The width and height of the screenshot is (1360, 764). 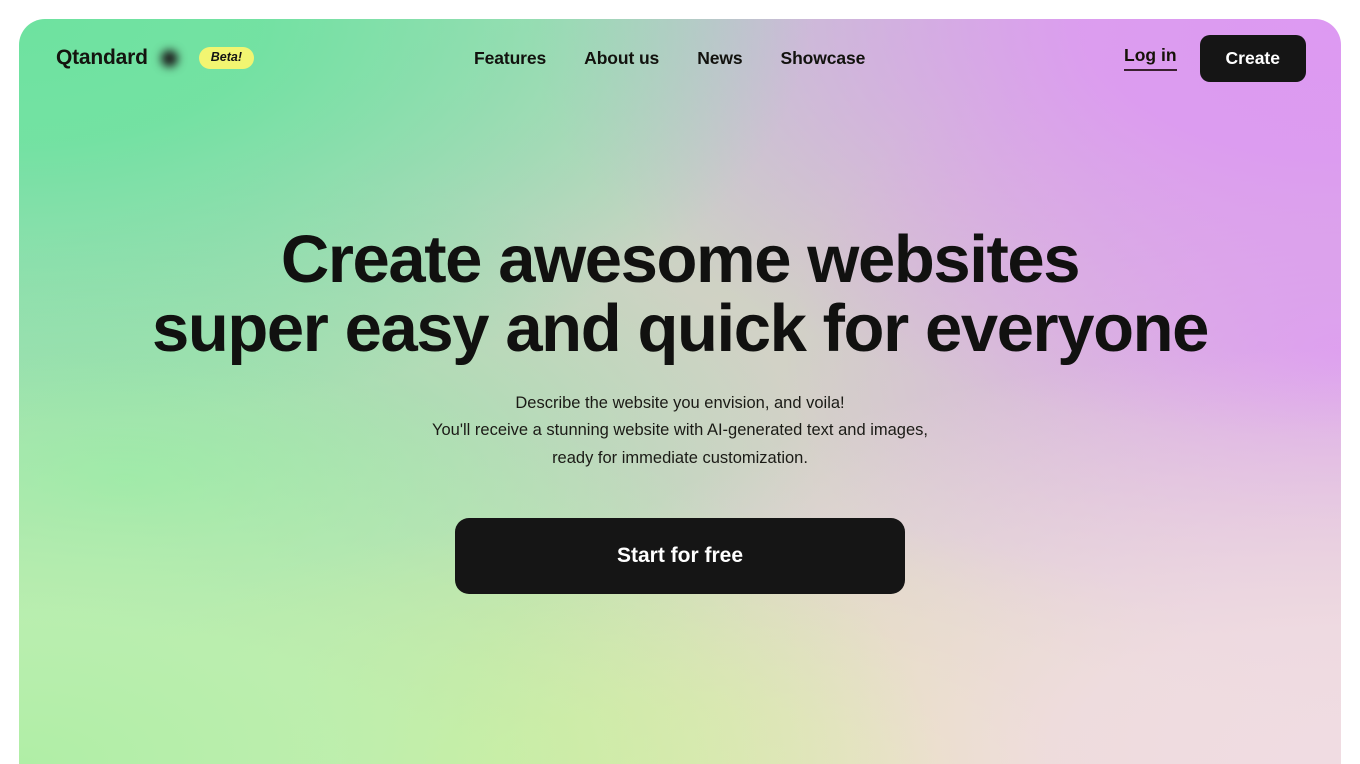 What do you see at coordinates (102, 57) in the screenshot?
I see `brand-name: Qtandard` at bounding box center [102, 57].